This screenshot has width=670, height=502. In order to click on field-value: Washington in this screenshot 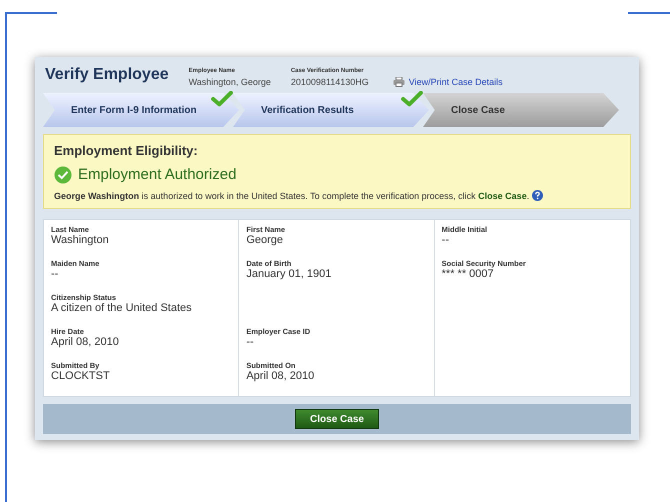, I will do `click(80, 241)`.